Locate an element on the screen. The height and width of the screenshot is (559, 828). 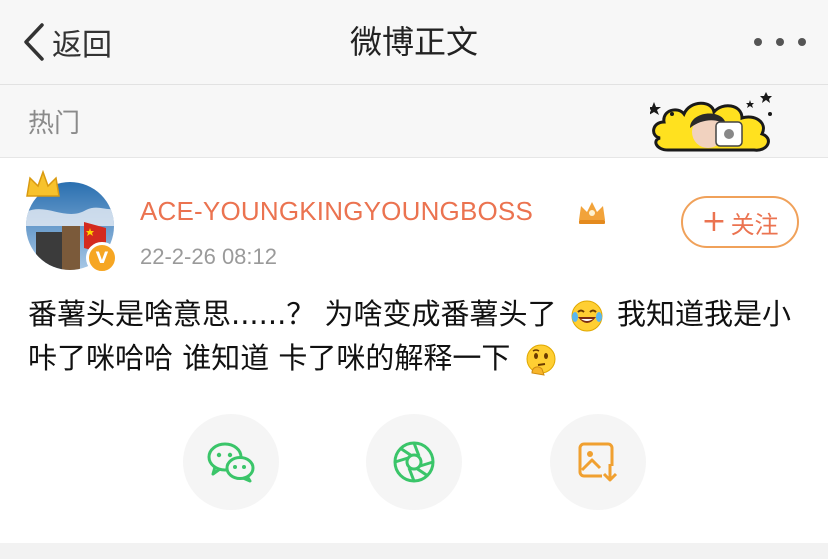
share-moments-button is located at coordinates (414, 462).